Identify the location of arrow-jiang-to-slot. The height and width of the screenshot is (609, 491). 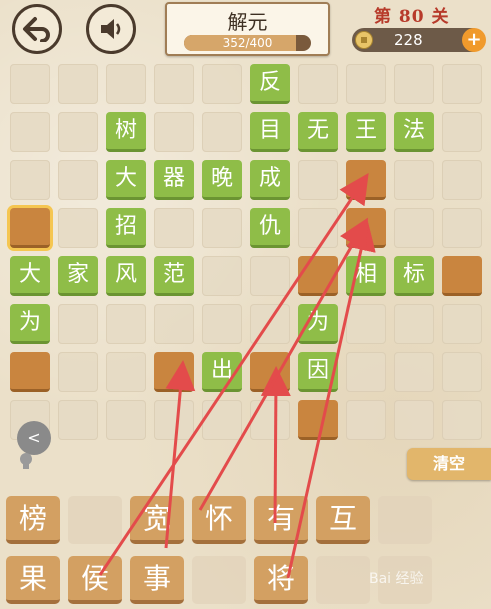
(331, 399).